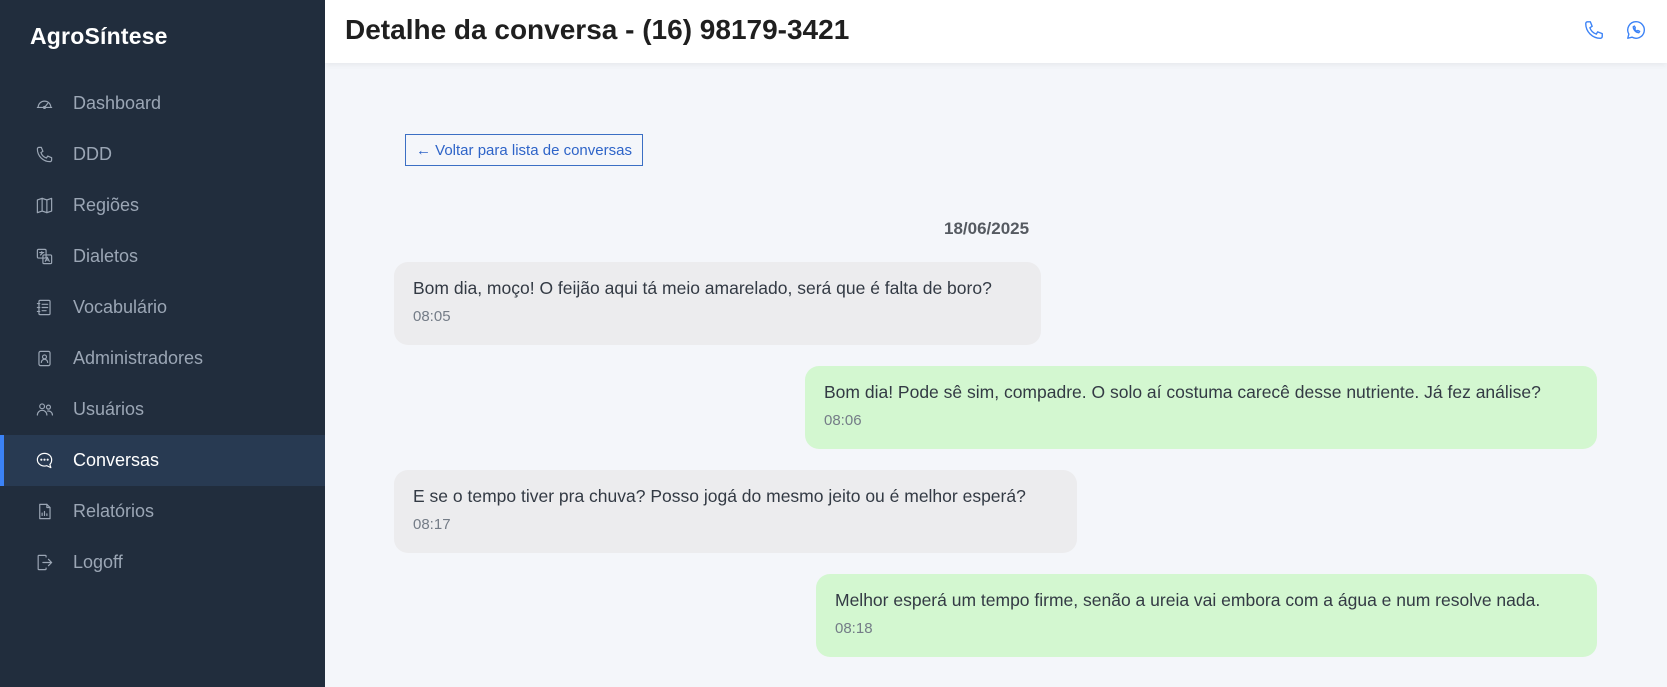  What do you see at coordinates (44, 257) in the screenshot?
I see `translate-icon` at bounding box center [44, 257].